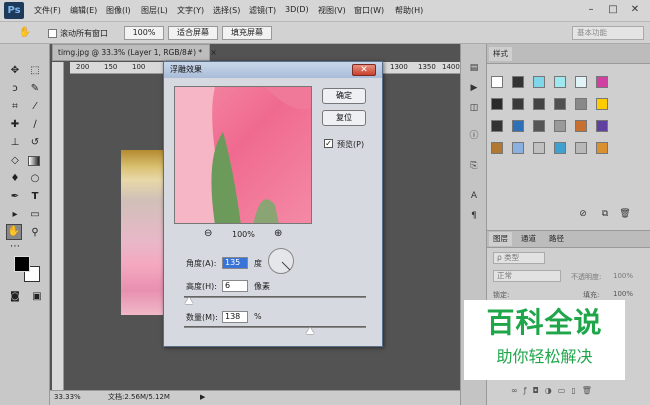  What do you see at coordinates (247, 33) in the screenshot?
I see `fill-screen-button: 填充屏幕` at bounding box center [247, 33].